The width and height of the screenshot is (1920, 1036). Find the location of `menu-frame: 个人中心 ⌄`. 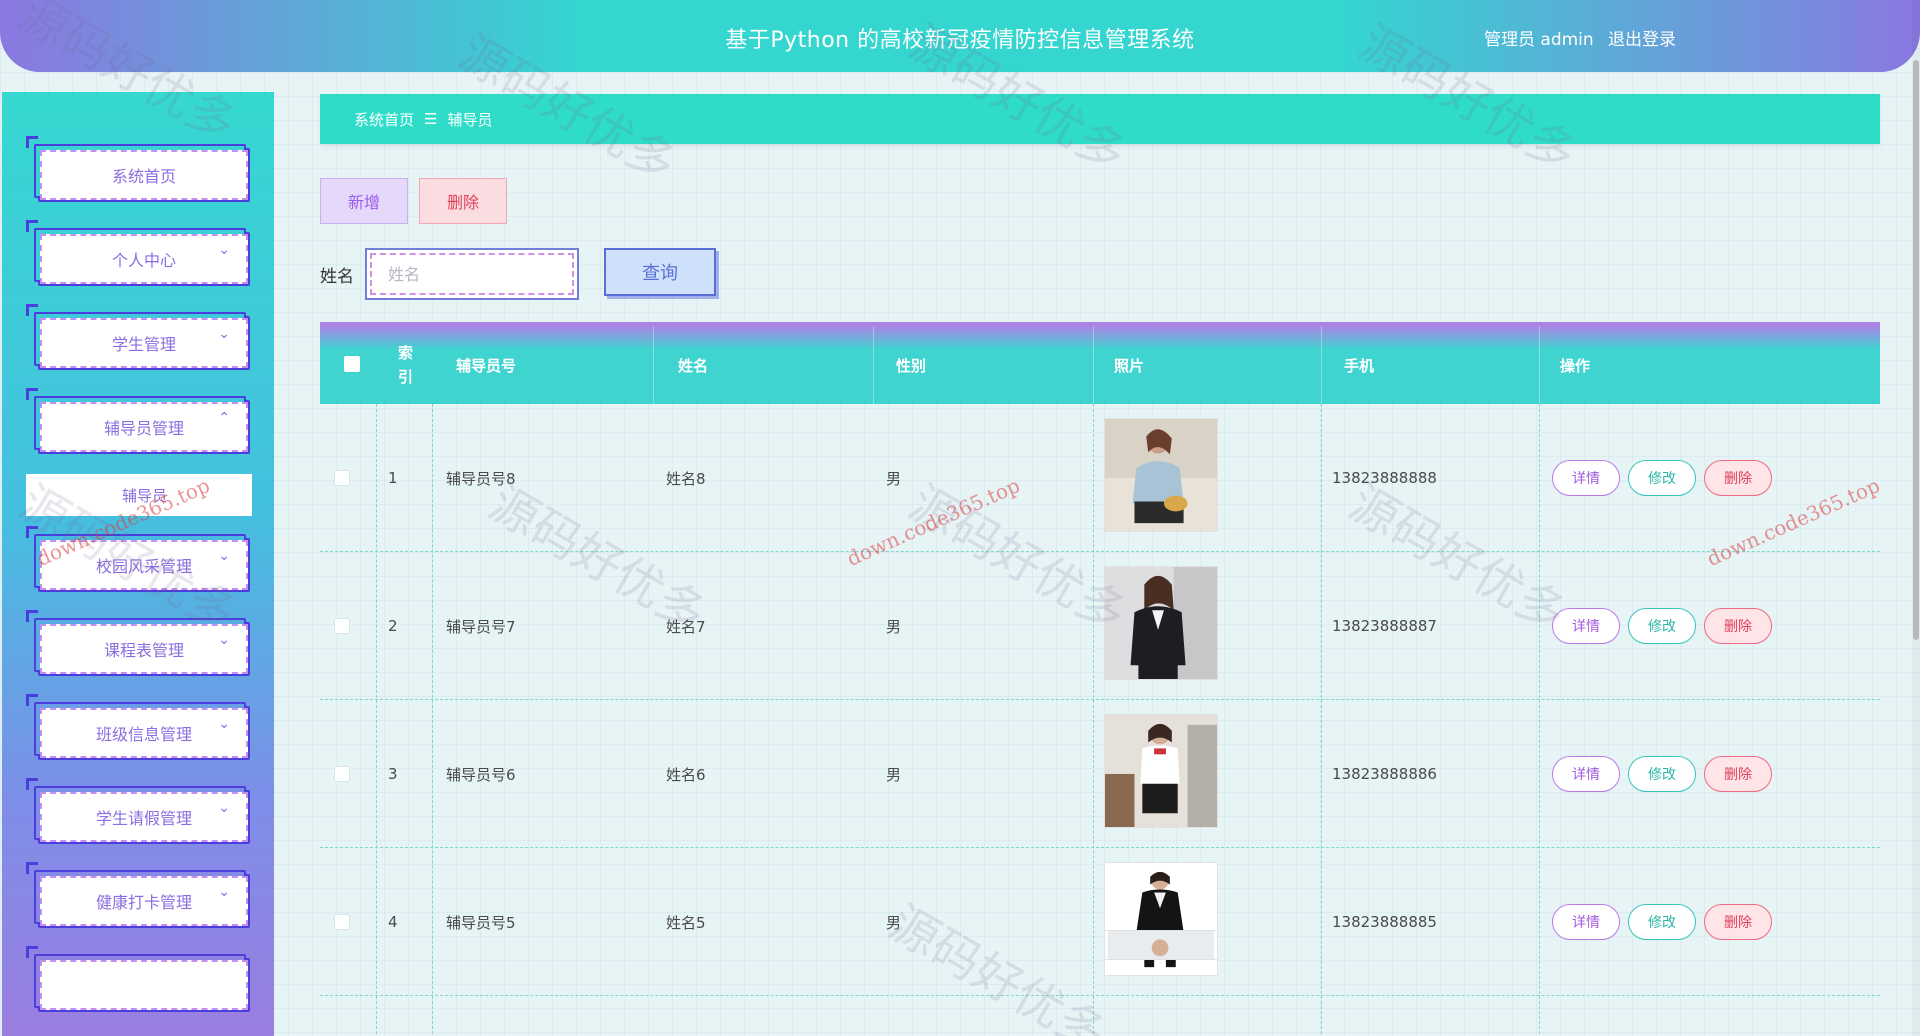

menu-frame: 个人中心 ⌄ is located at coordinates (141, 256).